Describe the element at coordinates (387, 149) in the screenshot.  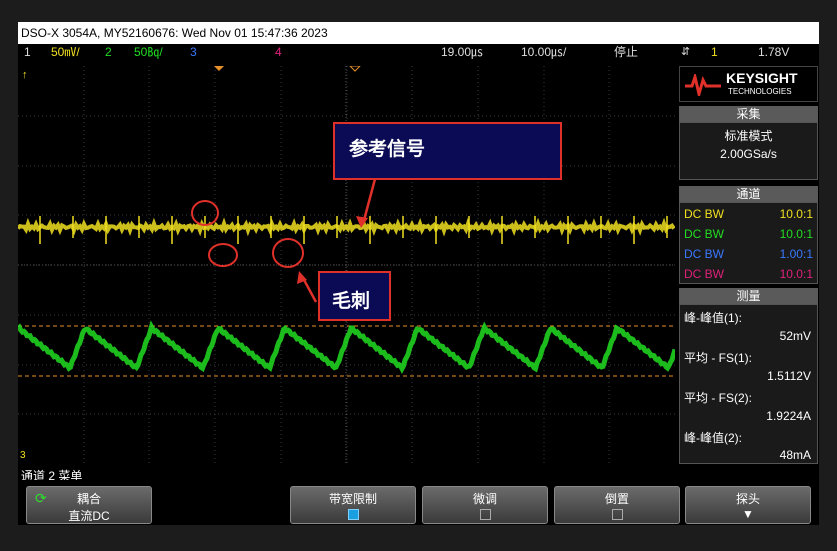
I see `reference-label: 参考信号` at that location.